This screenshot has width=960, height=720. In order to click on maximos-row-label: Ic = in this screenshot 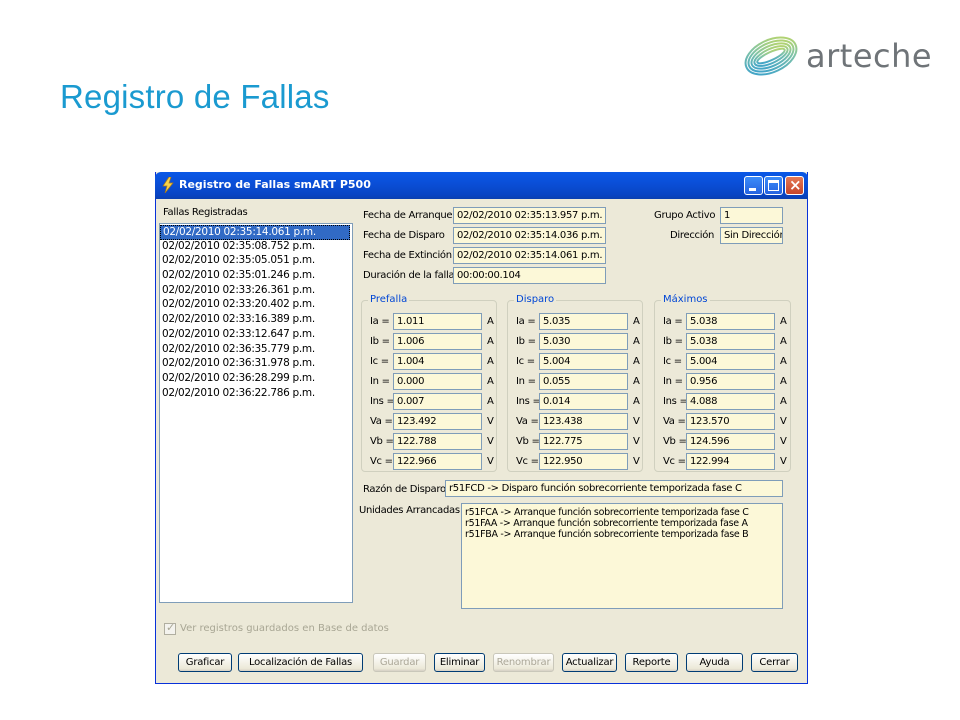, I will do `click(672, 361)`.